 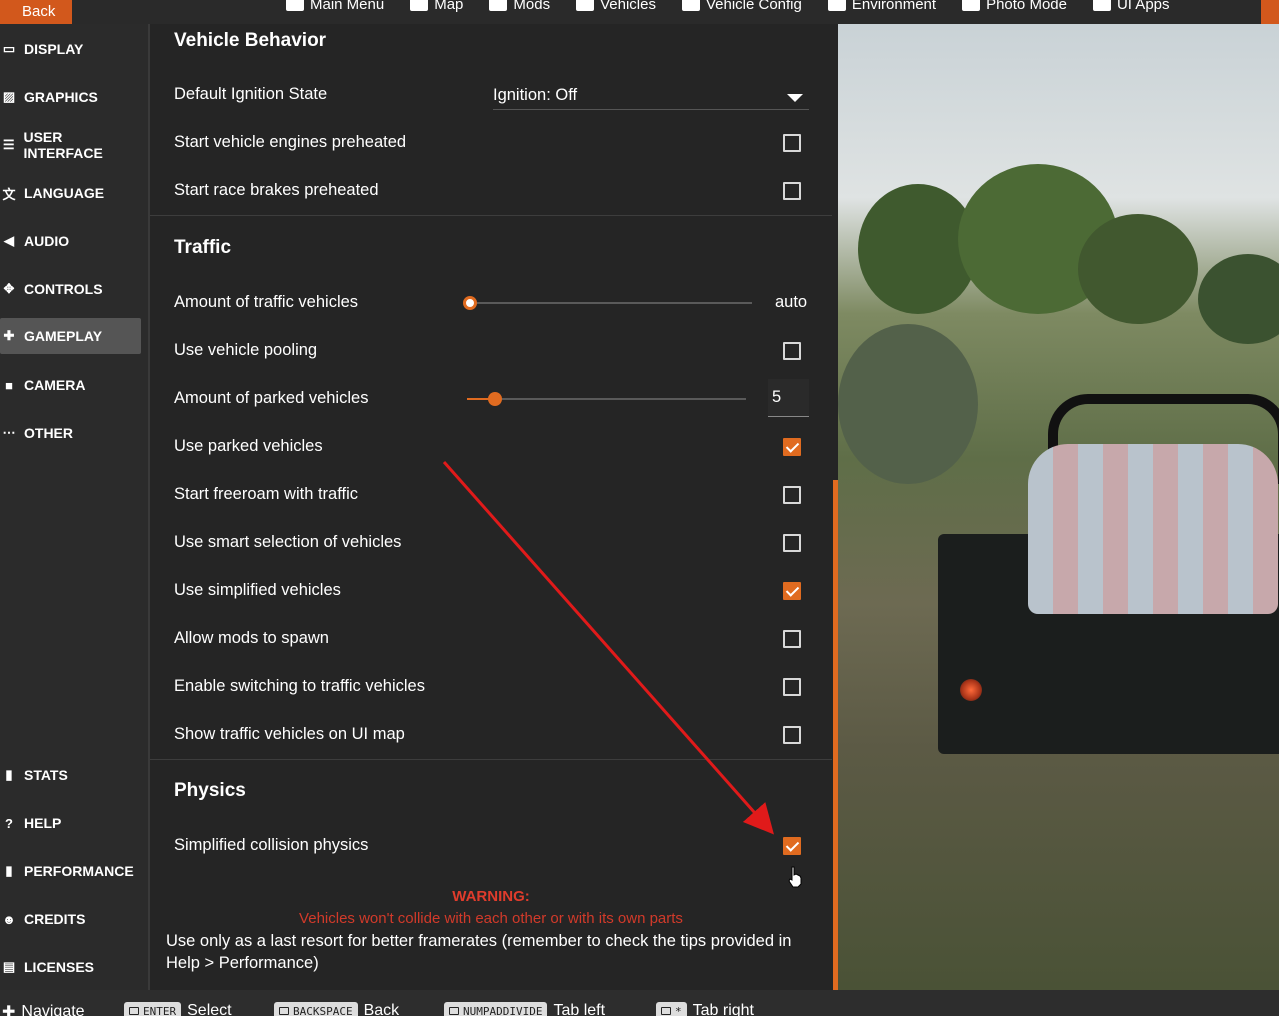 What do you see at coordinates (1270, 12) in the screenshot?
I see `hamburger-menu-button` at bounding box center [1270, 12].